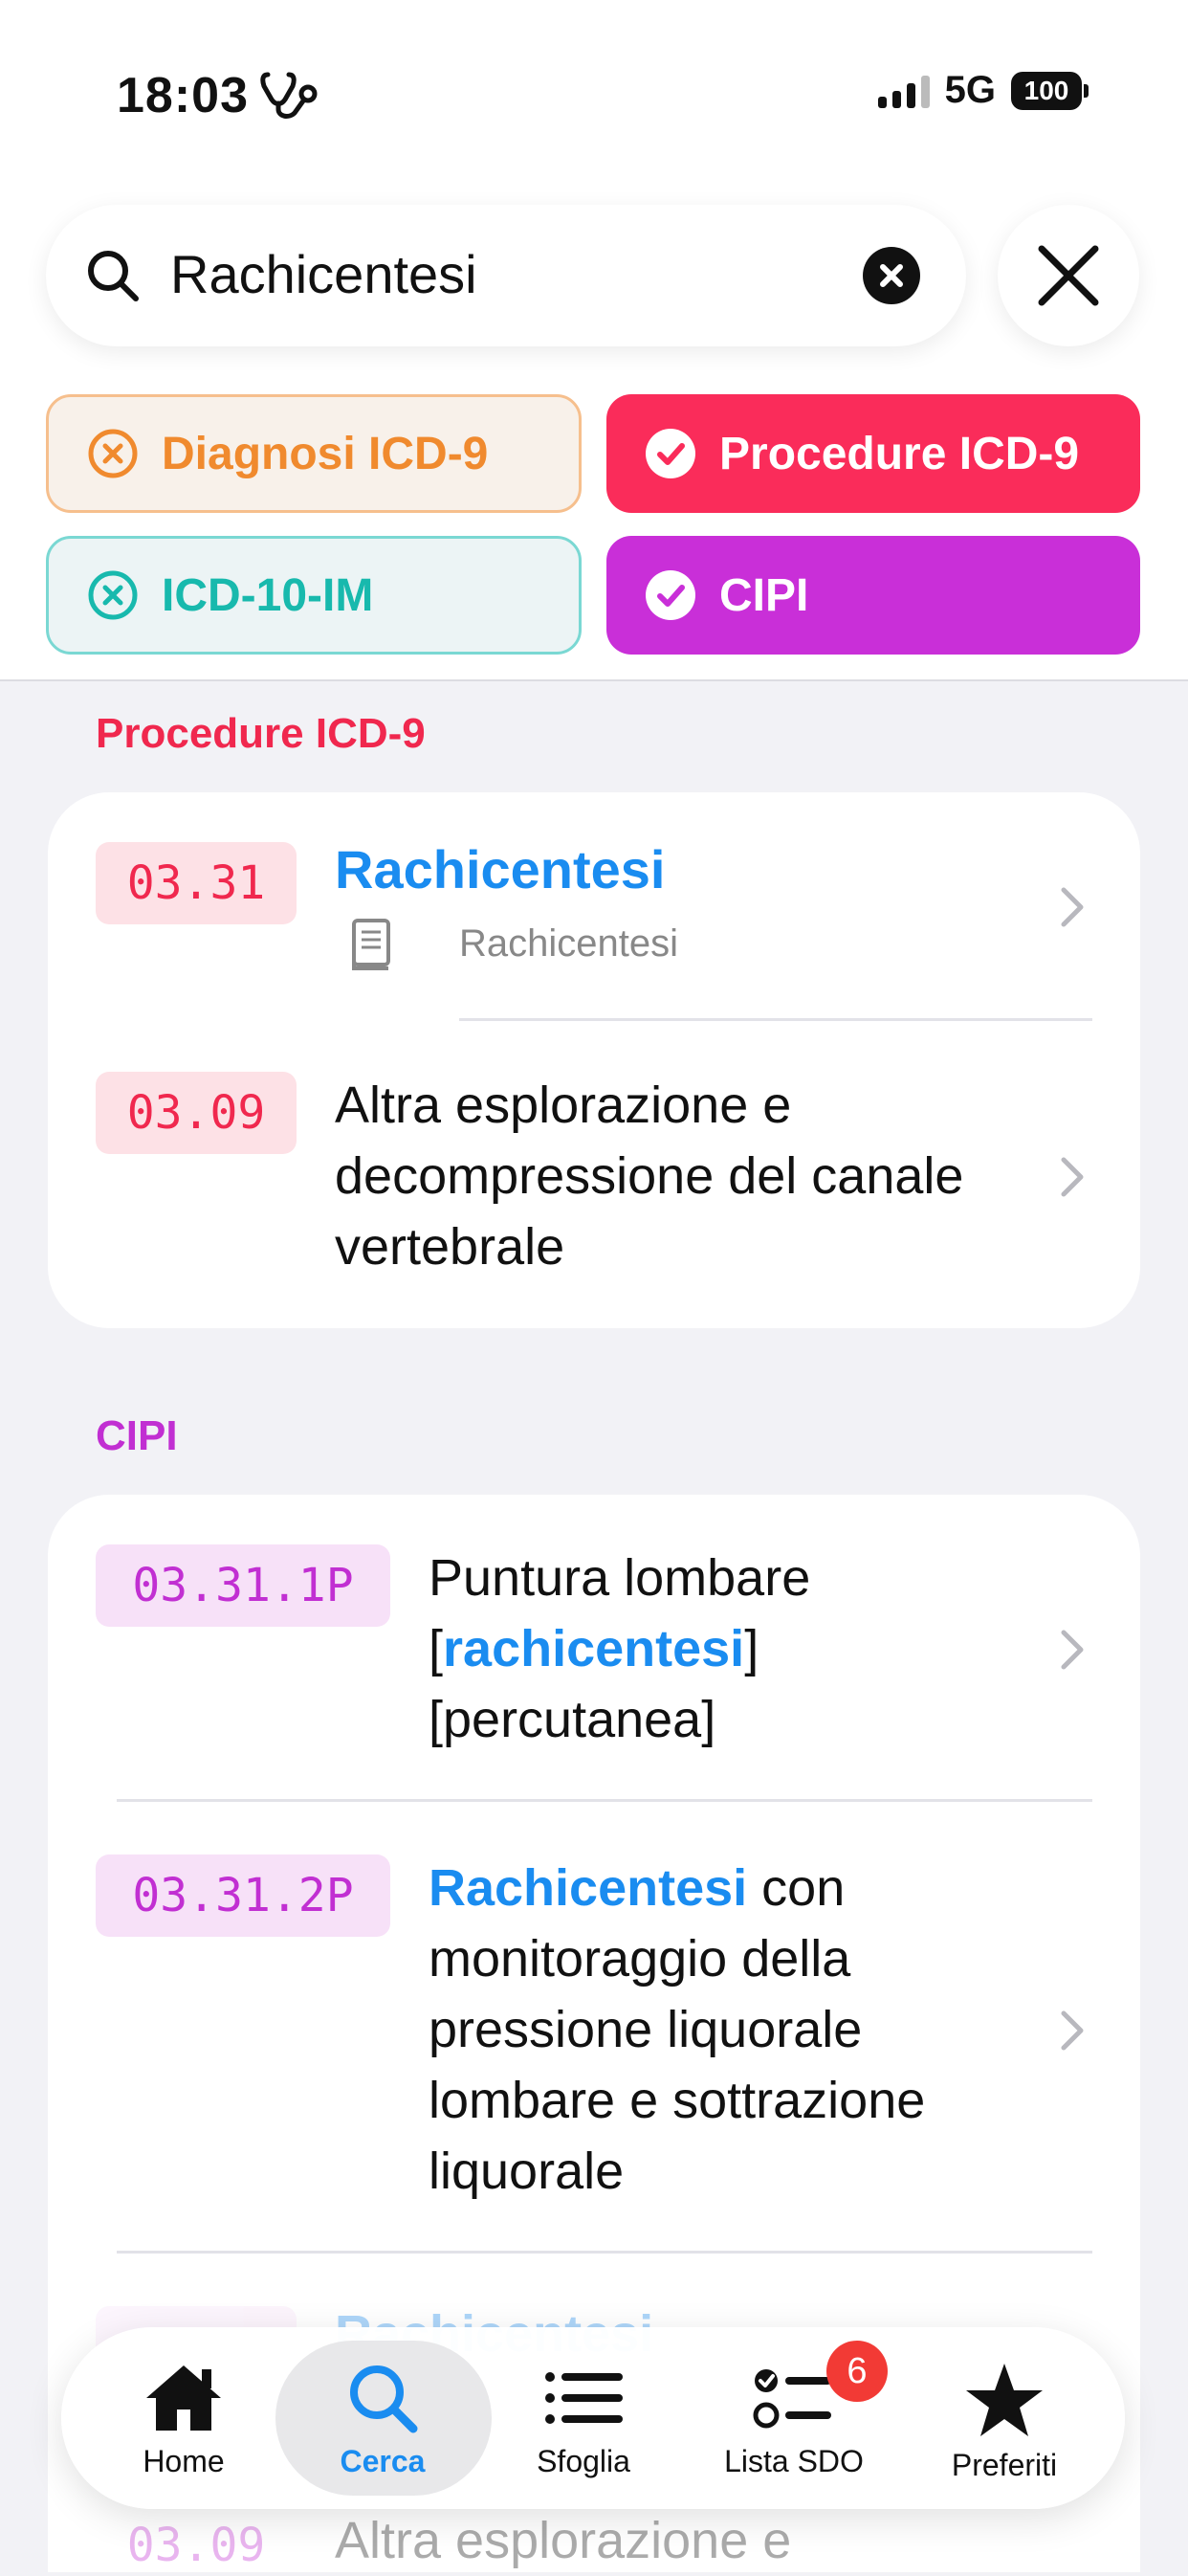 This screenshot has width=1188, height=2576. Describe the element at coordinates (751, 1648) in the screenshot. I see `bracket: ]` at that location.